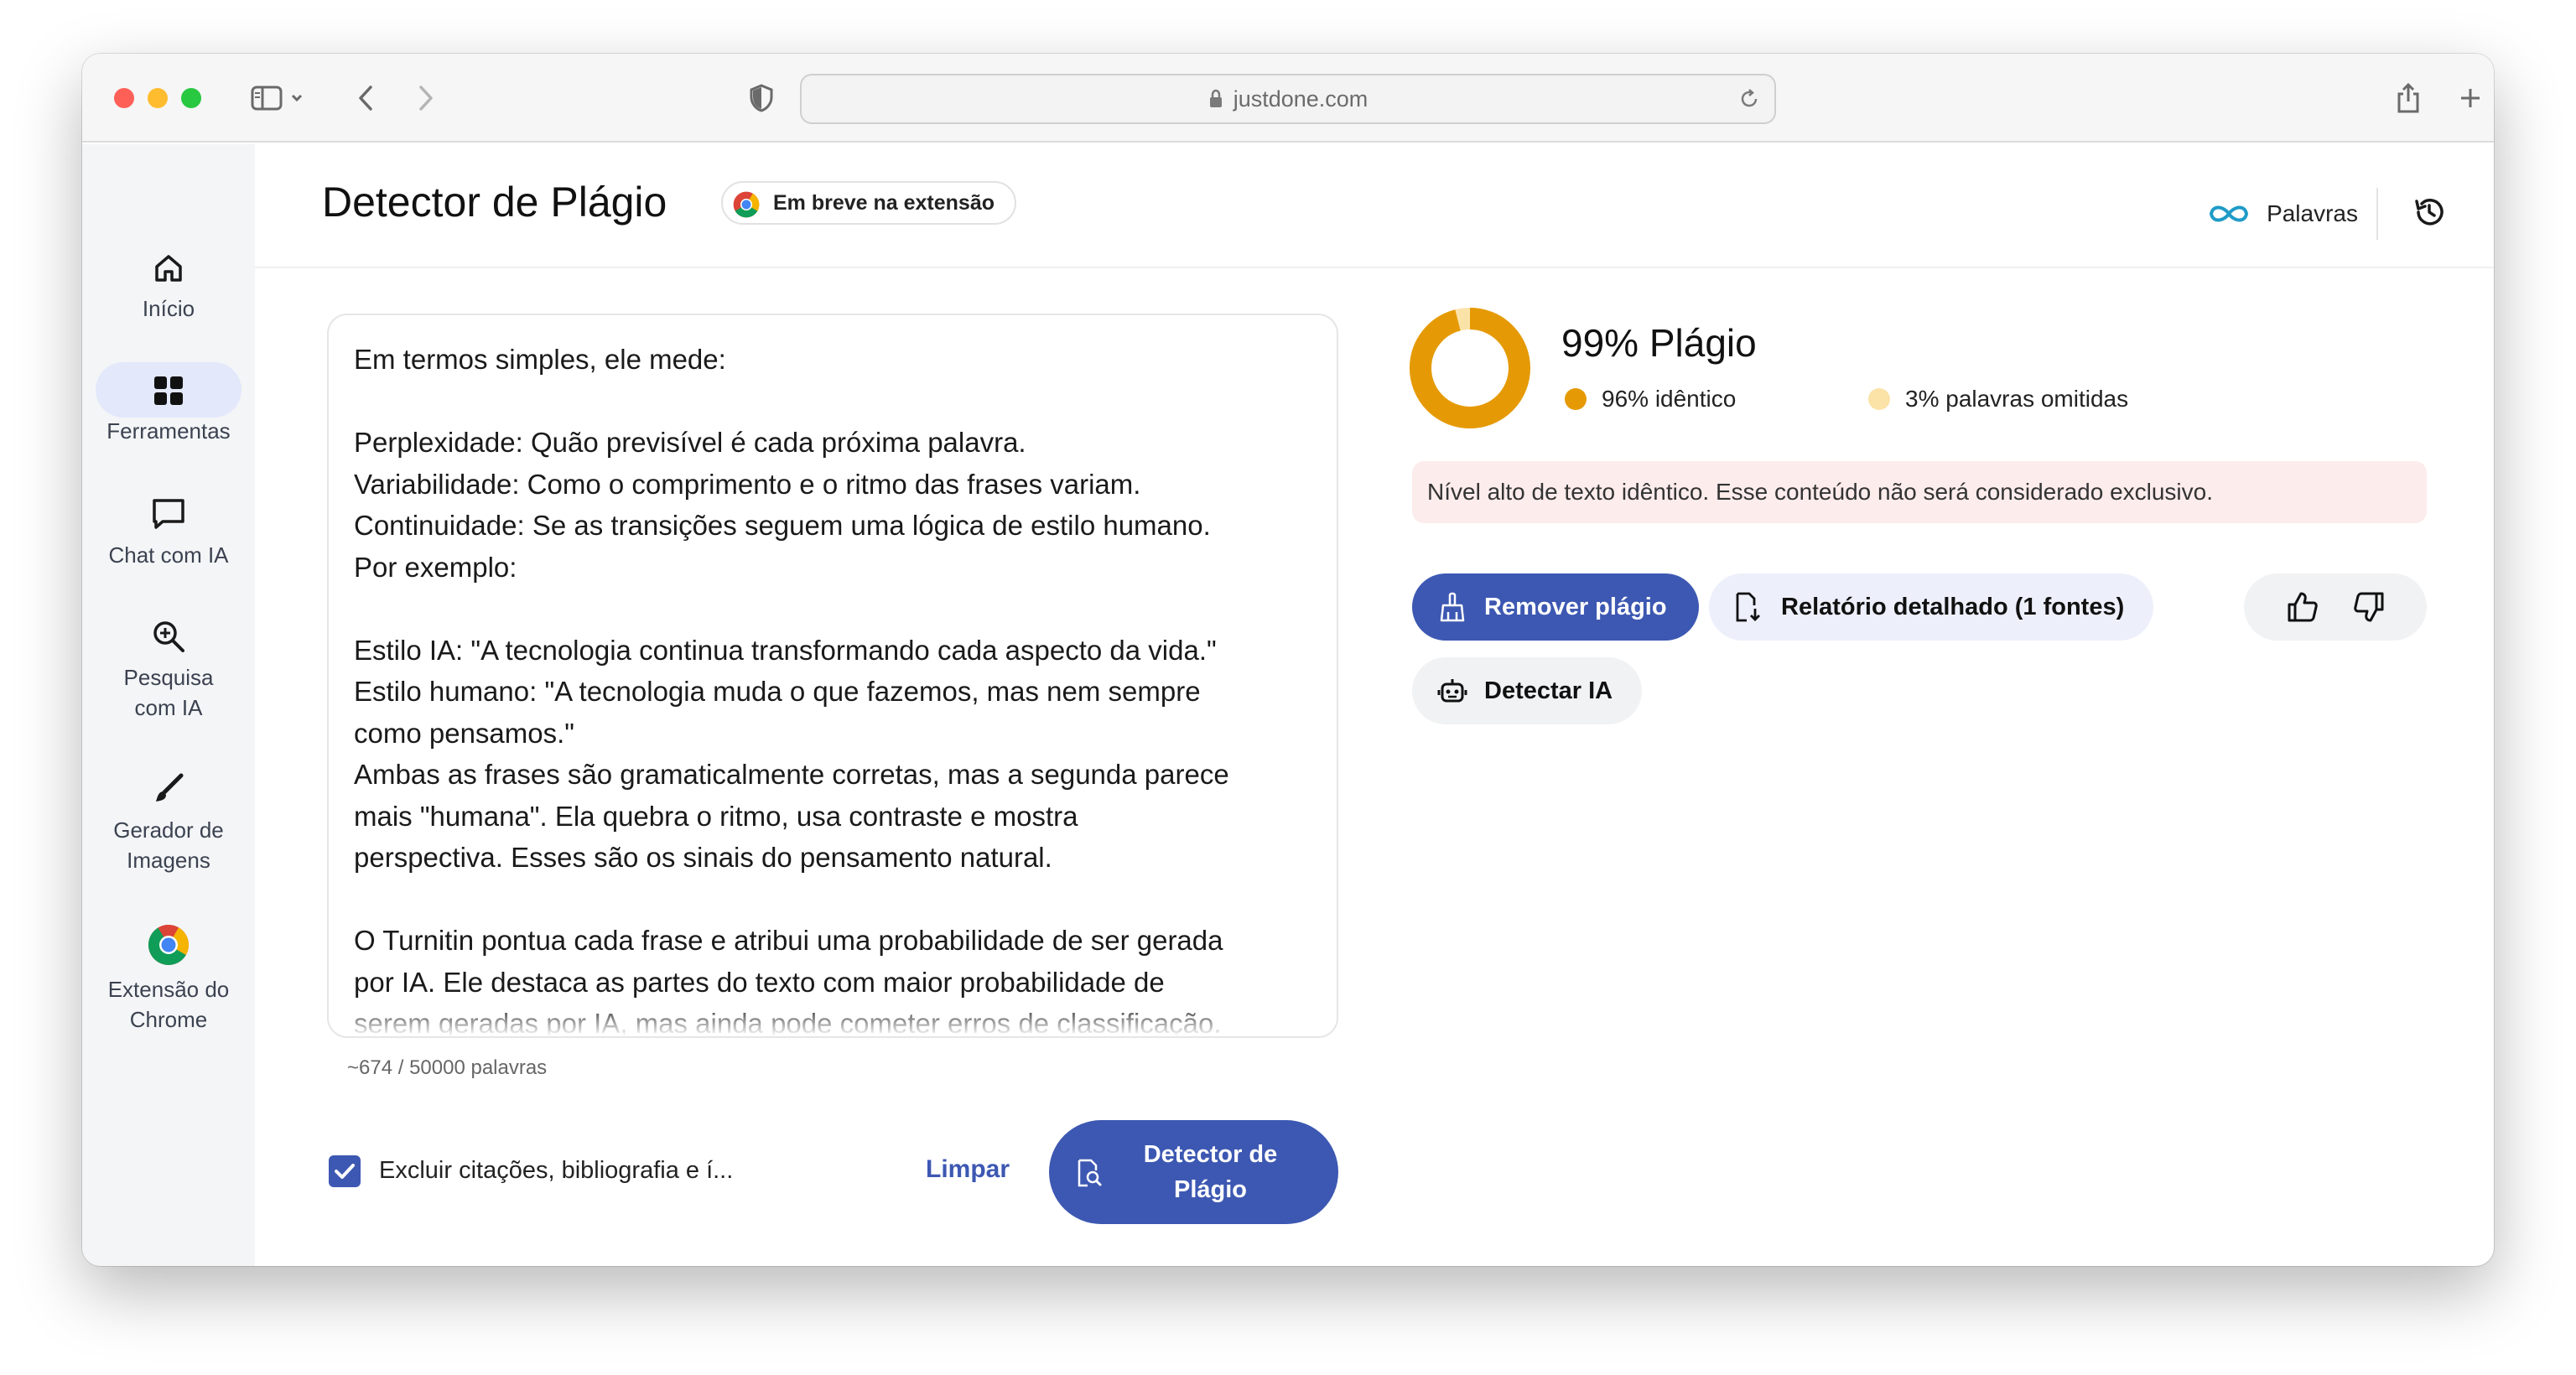 This screenshot has width=2576, height=1375. Describe the element at coordinates (2312, 213) in the screenshot. I see `words-label: Palavras` at that location.